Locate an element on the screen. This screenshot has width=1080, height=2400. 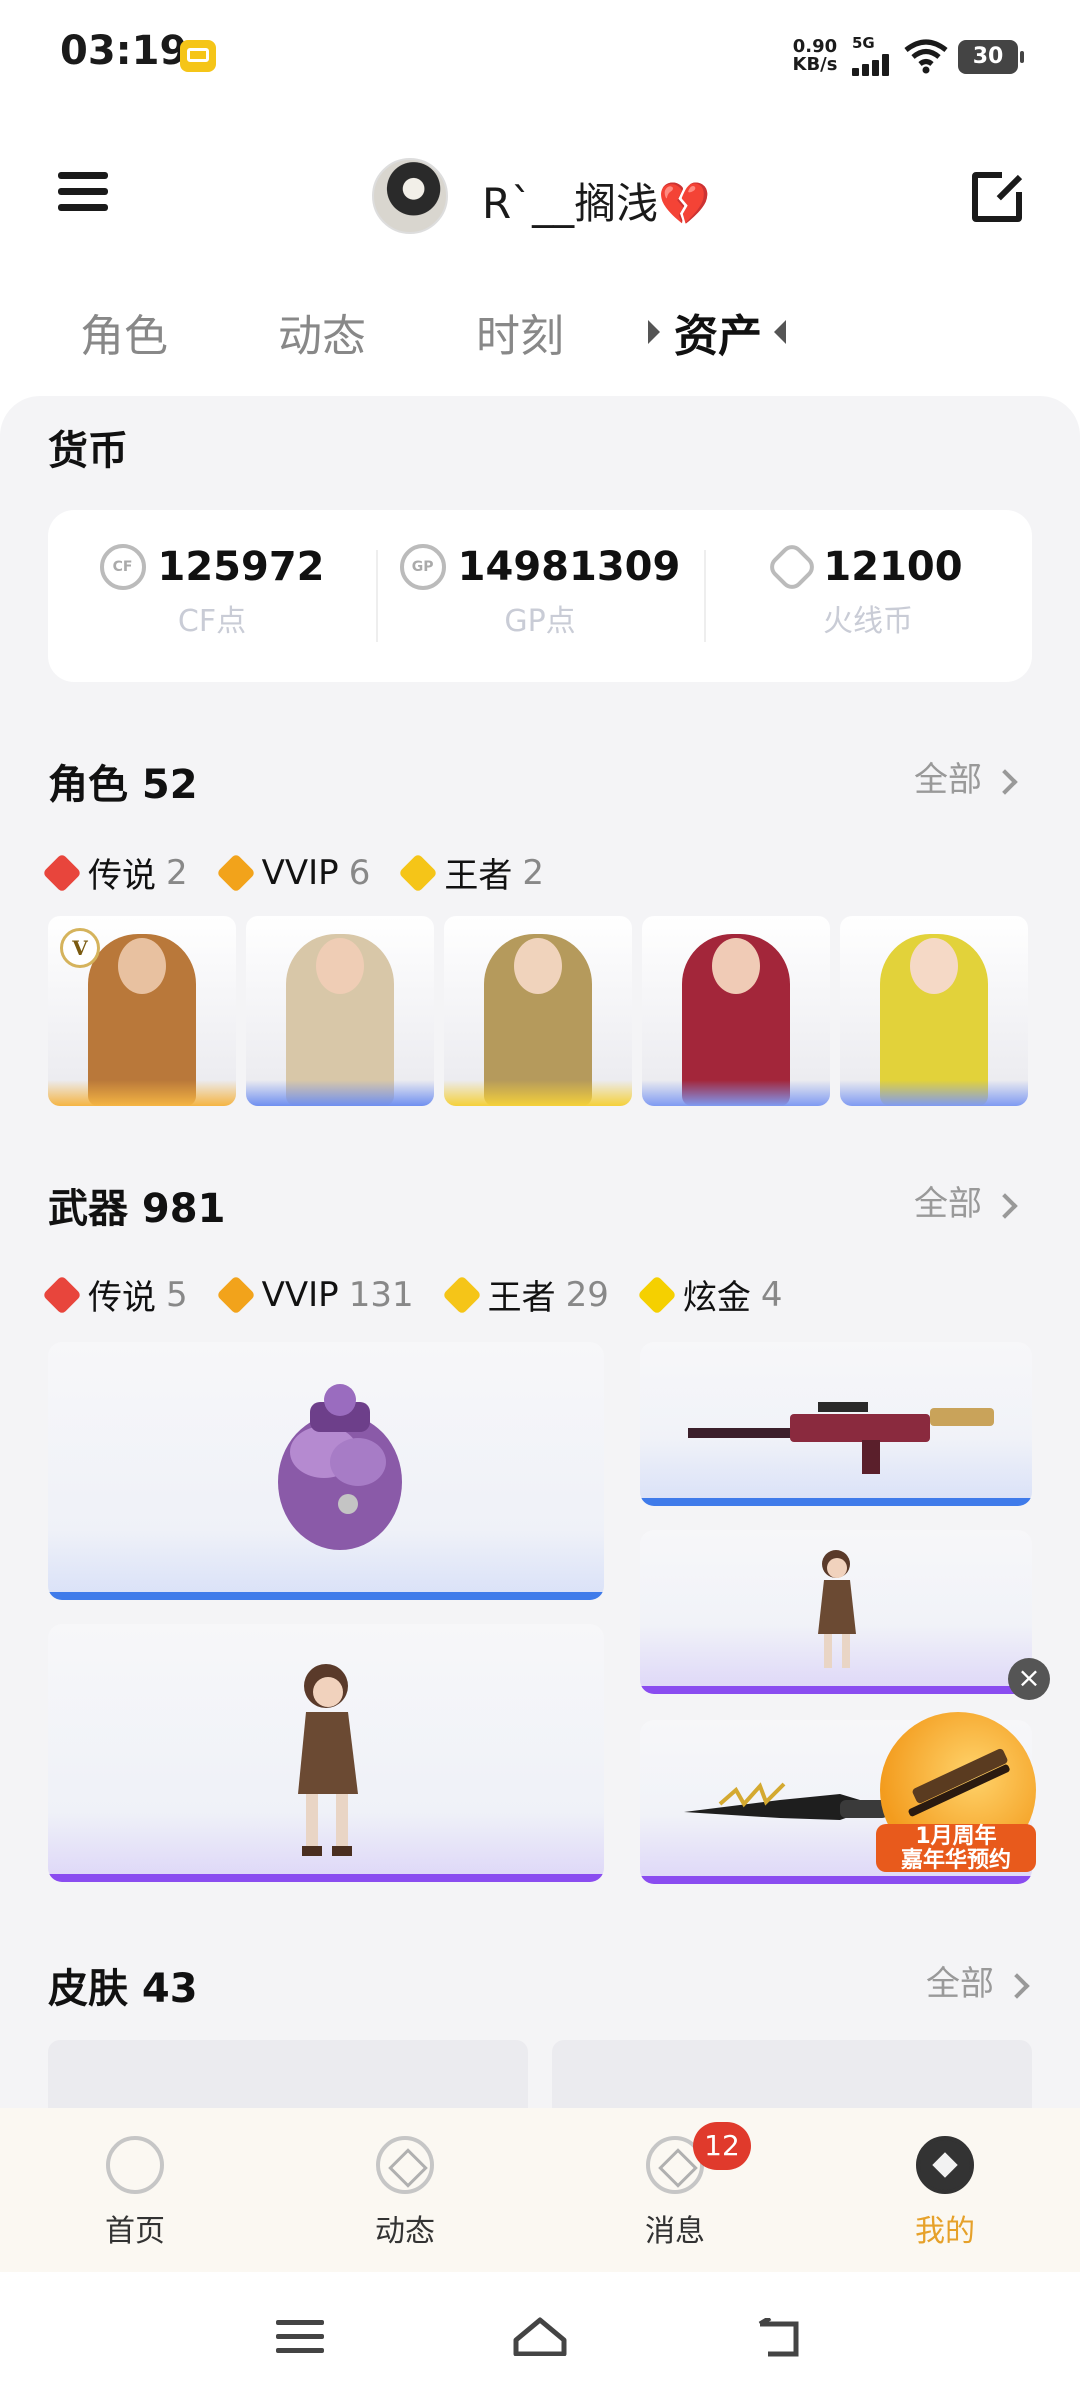
avatar is located at coordinates (410, 196).